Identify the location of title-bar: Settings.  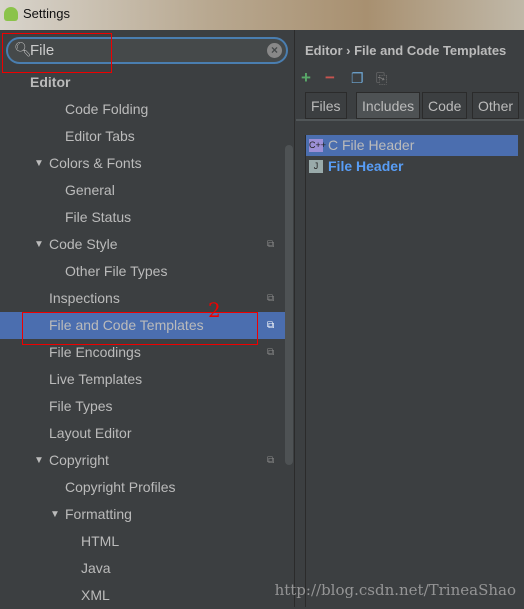
(262, 15).